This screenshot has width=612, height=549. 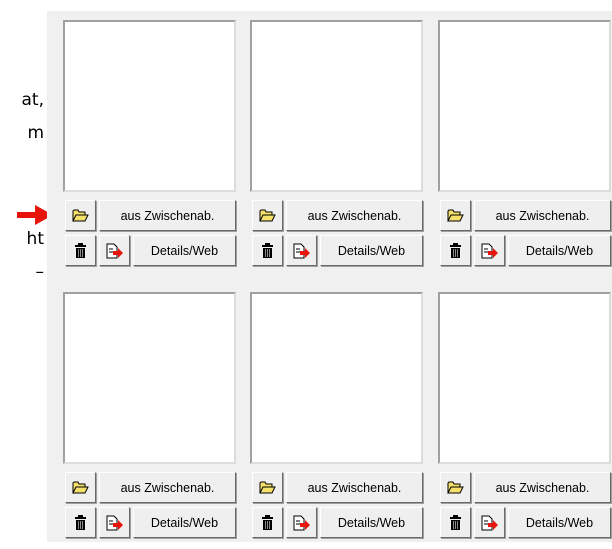 I want to click on side-text-line: at,, so click(x=33, y=100).